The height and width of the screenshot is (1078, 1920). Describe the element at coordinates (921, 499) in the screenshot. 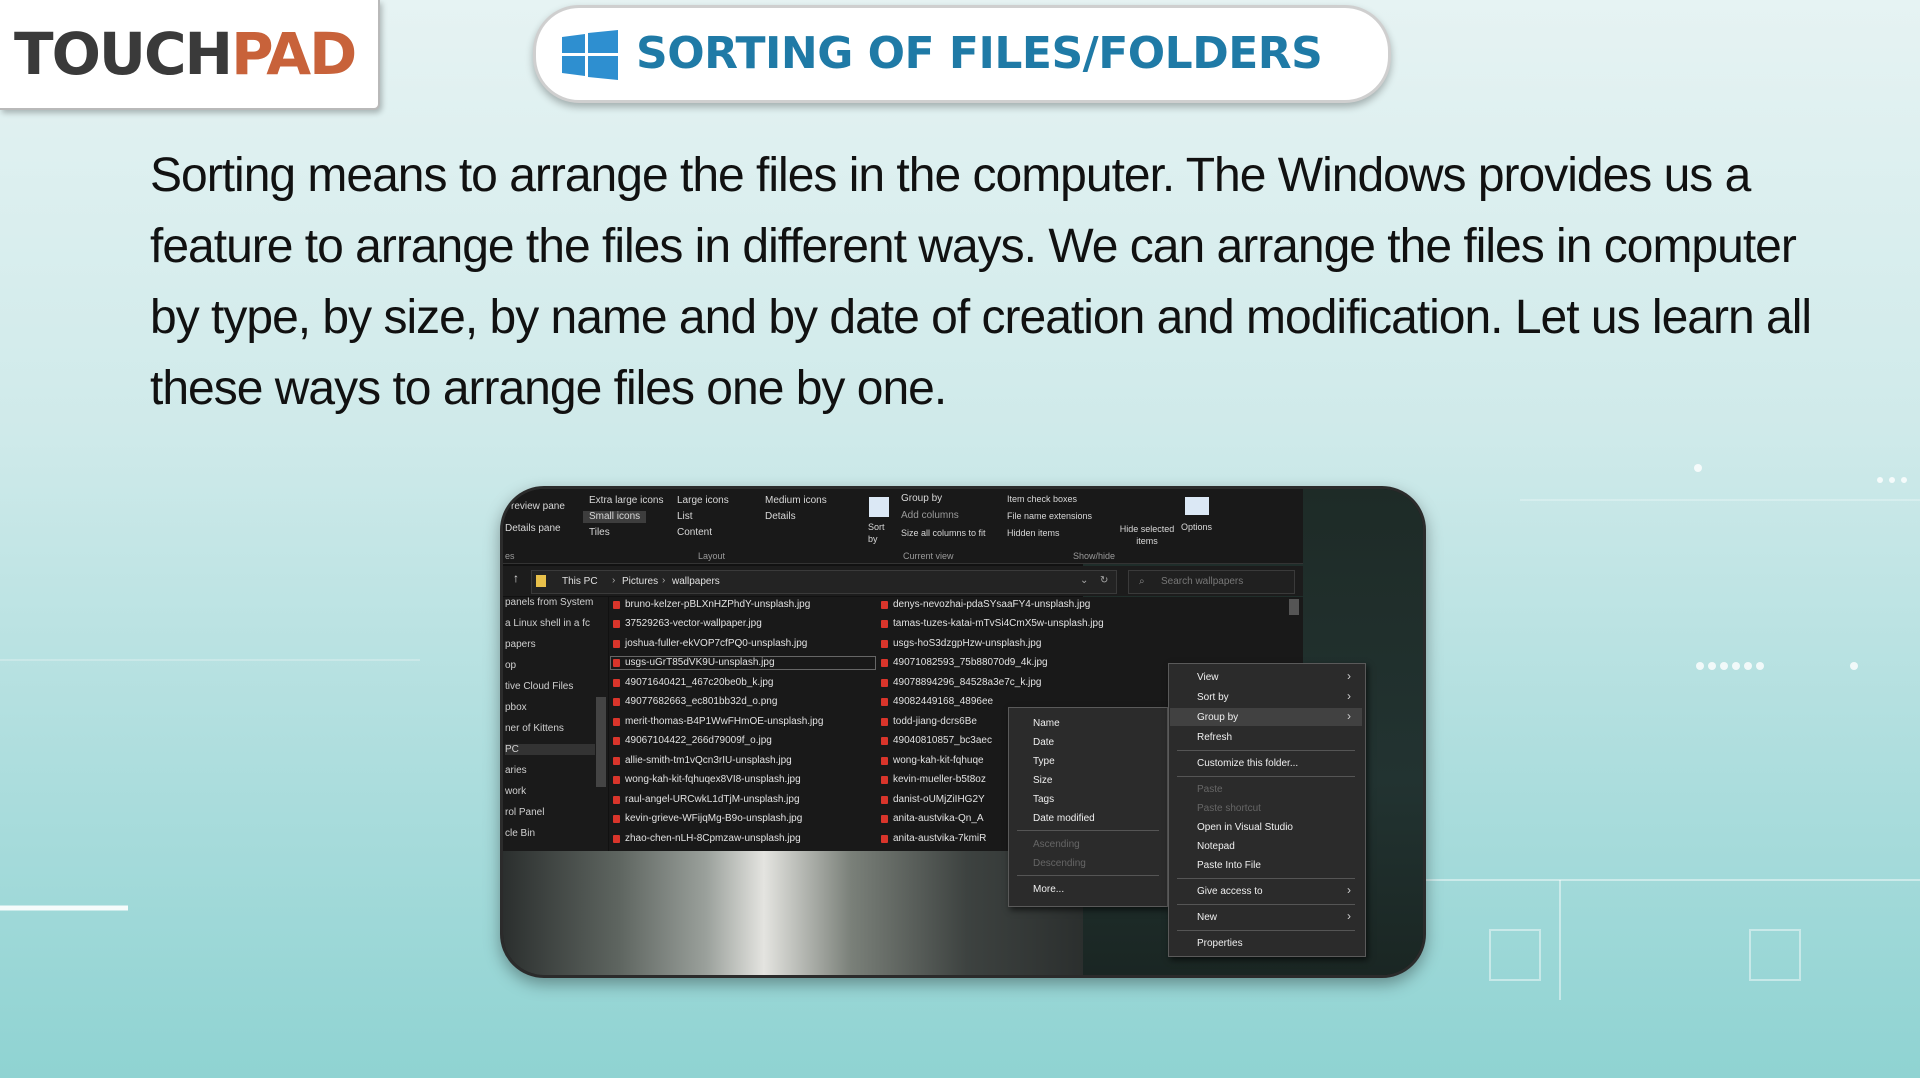

I see `group-by-button: Group by` at that location.